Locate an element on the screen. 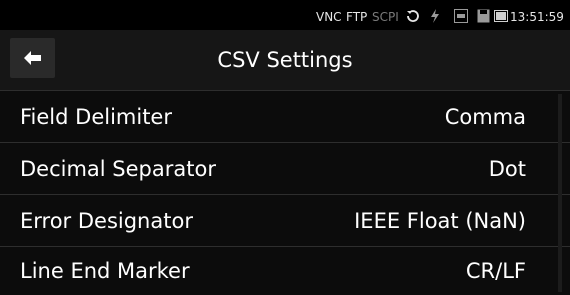  back-button is located at coordinates (32, 58).